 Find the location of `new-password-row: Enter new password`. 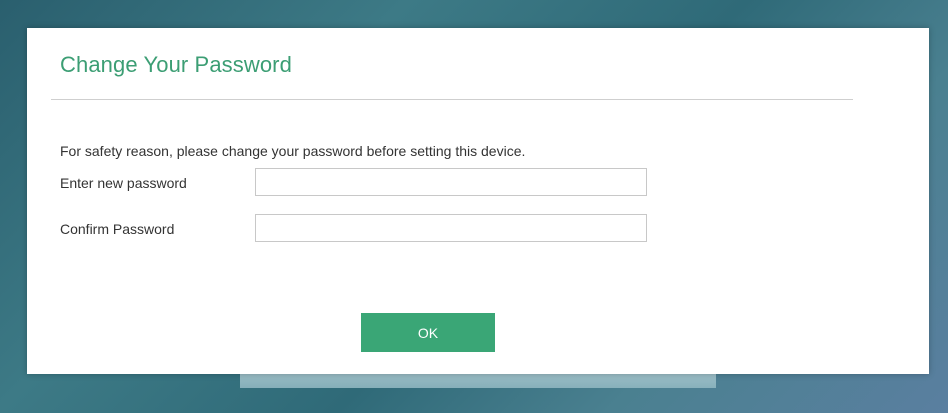

new-password-row: Enter new password is located at coordinates (355, 183).